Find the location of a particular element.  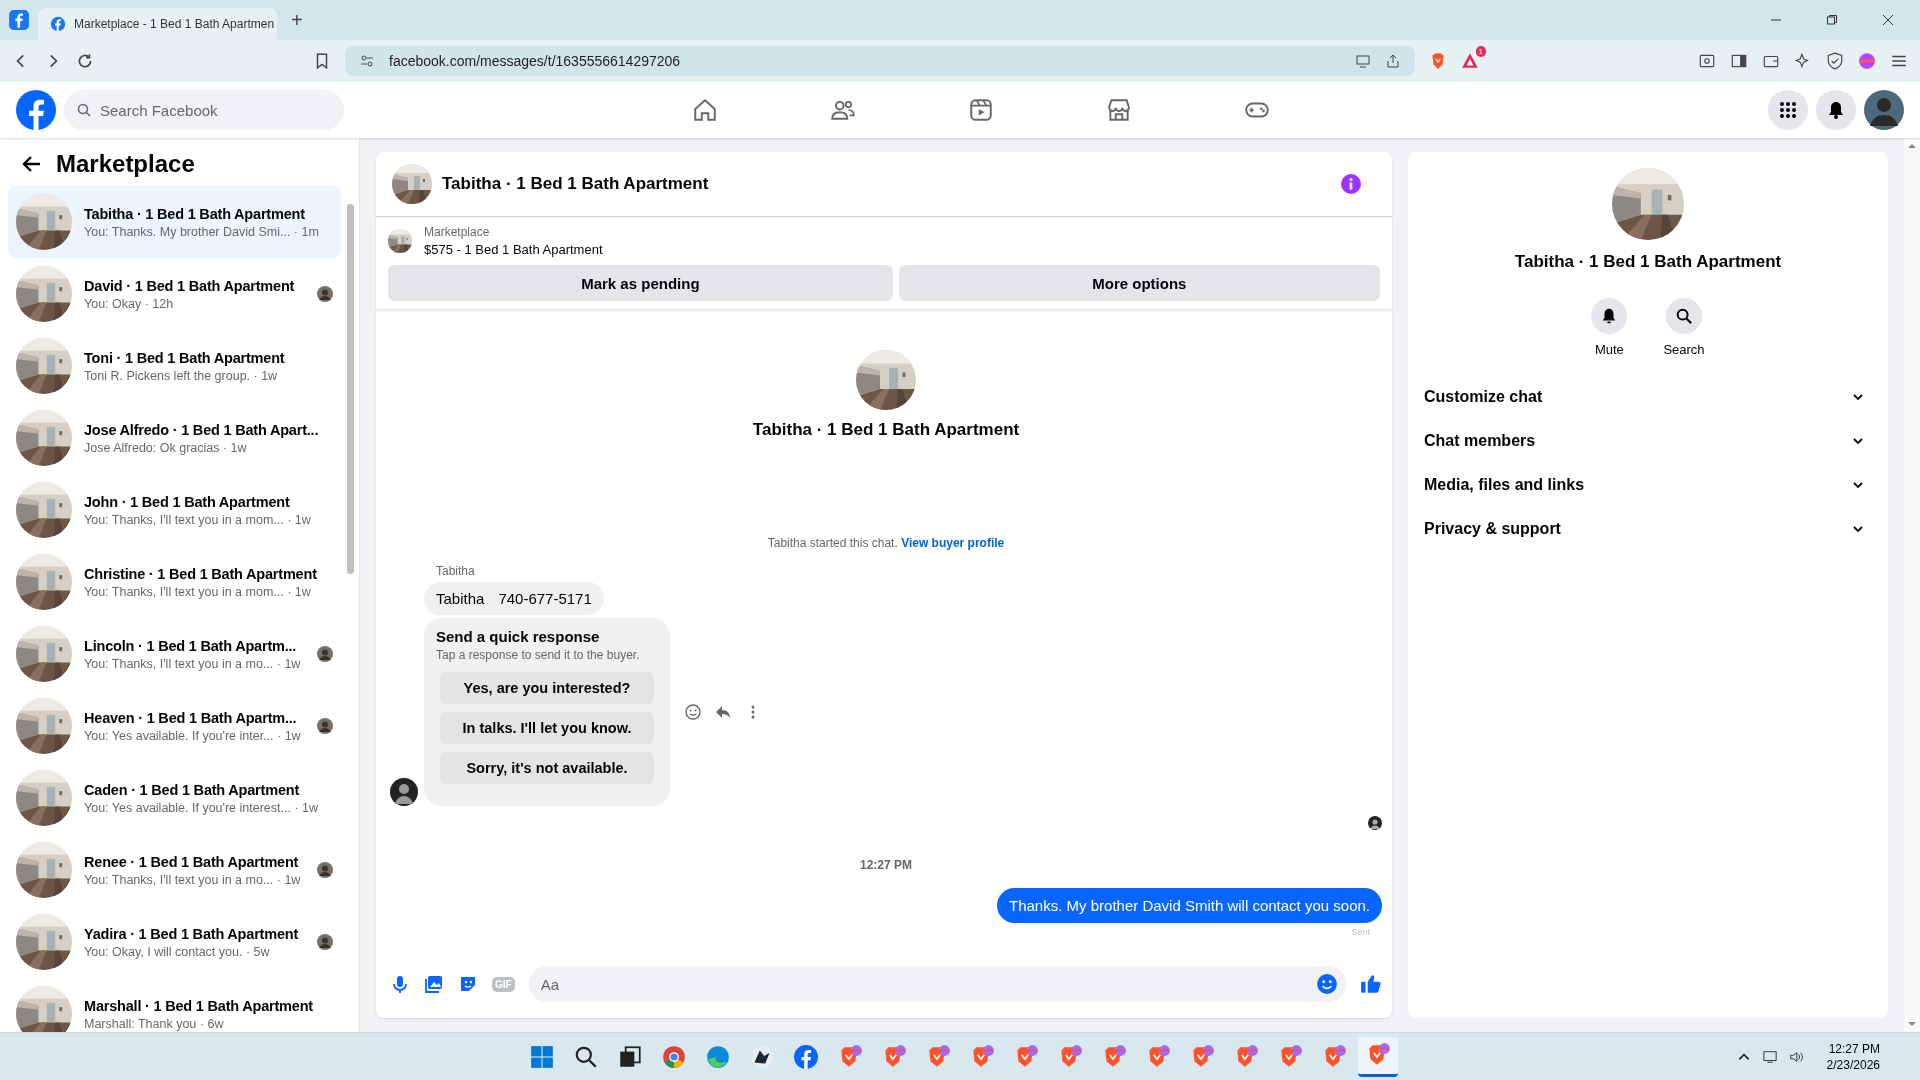

mute-button is located at coordinates (1609, 316).